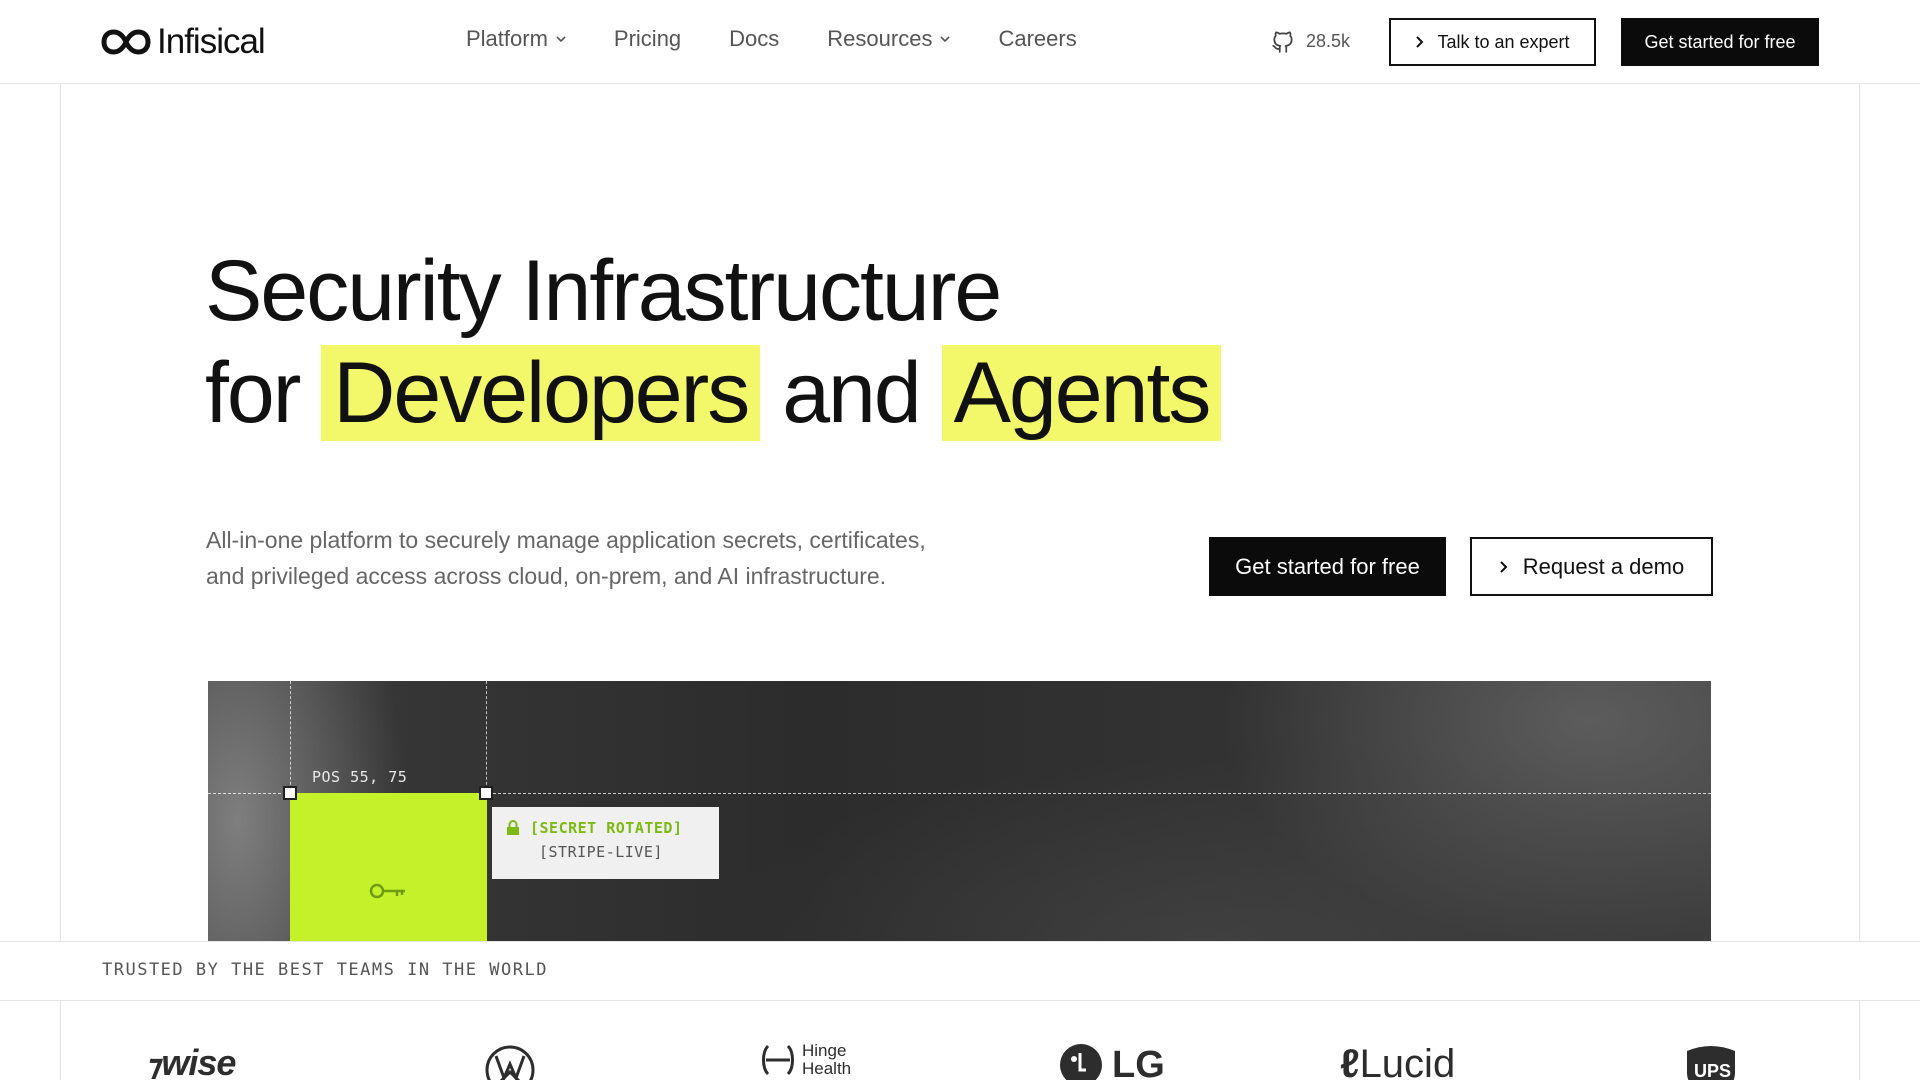 The image size is (1920, 1080). What do you see at coordinates (1859, 540) in the screenshot?
I see `frame-line-right` at bounding box center [1859, 540].